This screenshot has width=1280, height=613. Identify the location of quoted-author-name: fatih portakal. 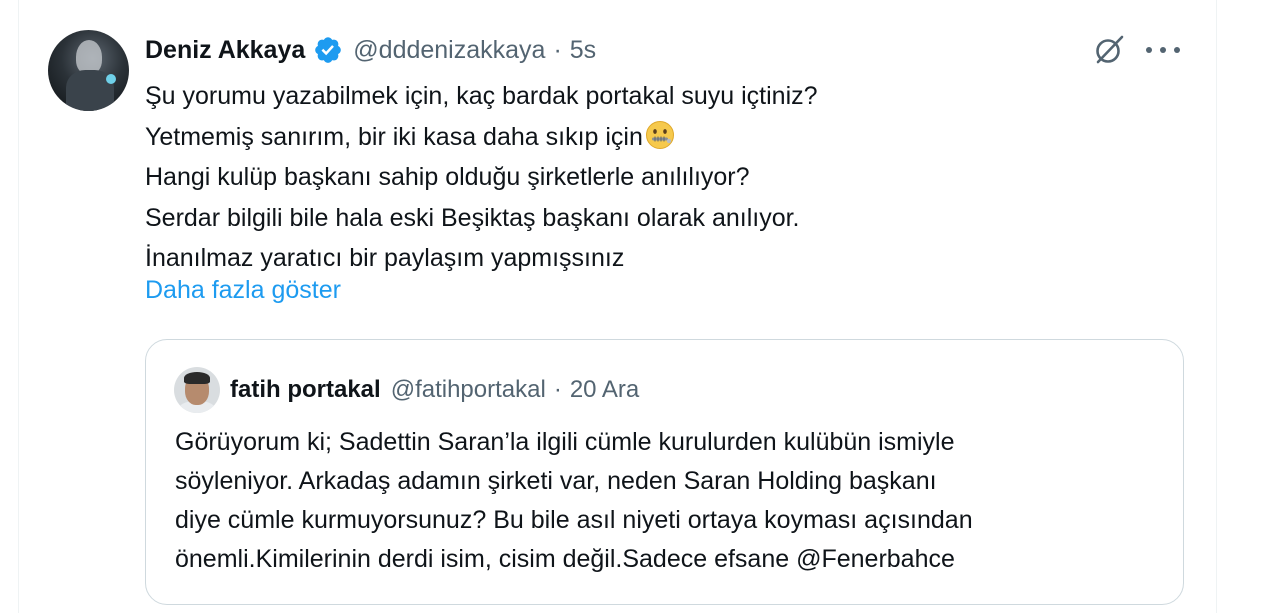
(305, 390).